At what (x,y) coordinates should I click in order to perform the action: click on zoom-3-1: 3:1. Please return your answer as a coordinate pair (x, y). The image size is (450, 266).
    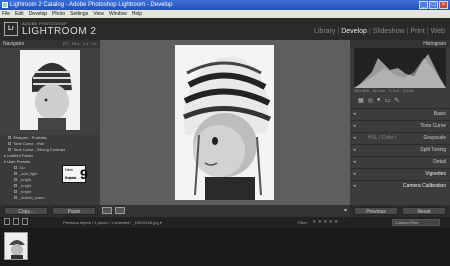
    Looking at the image, I should click on (94, 44).